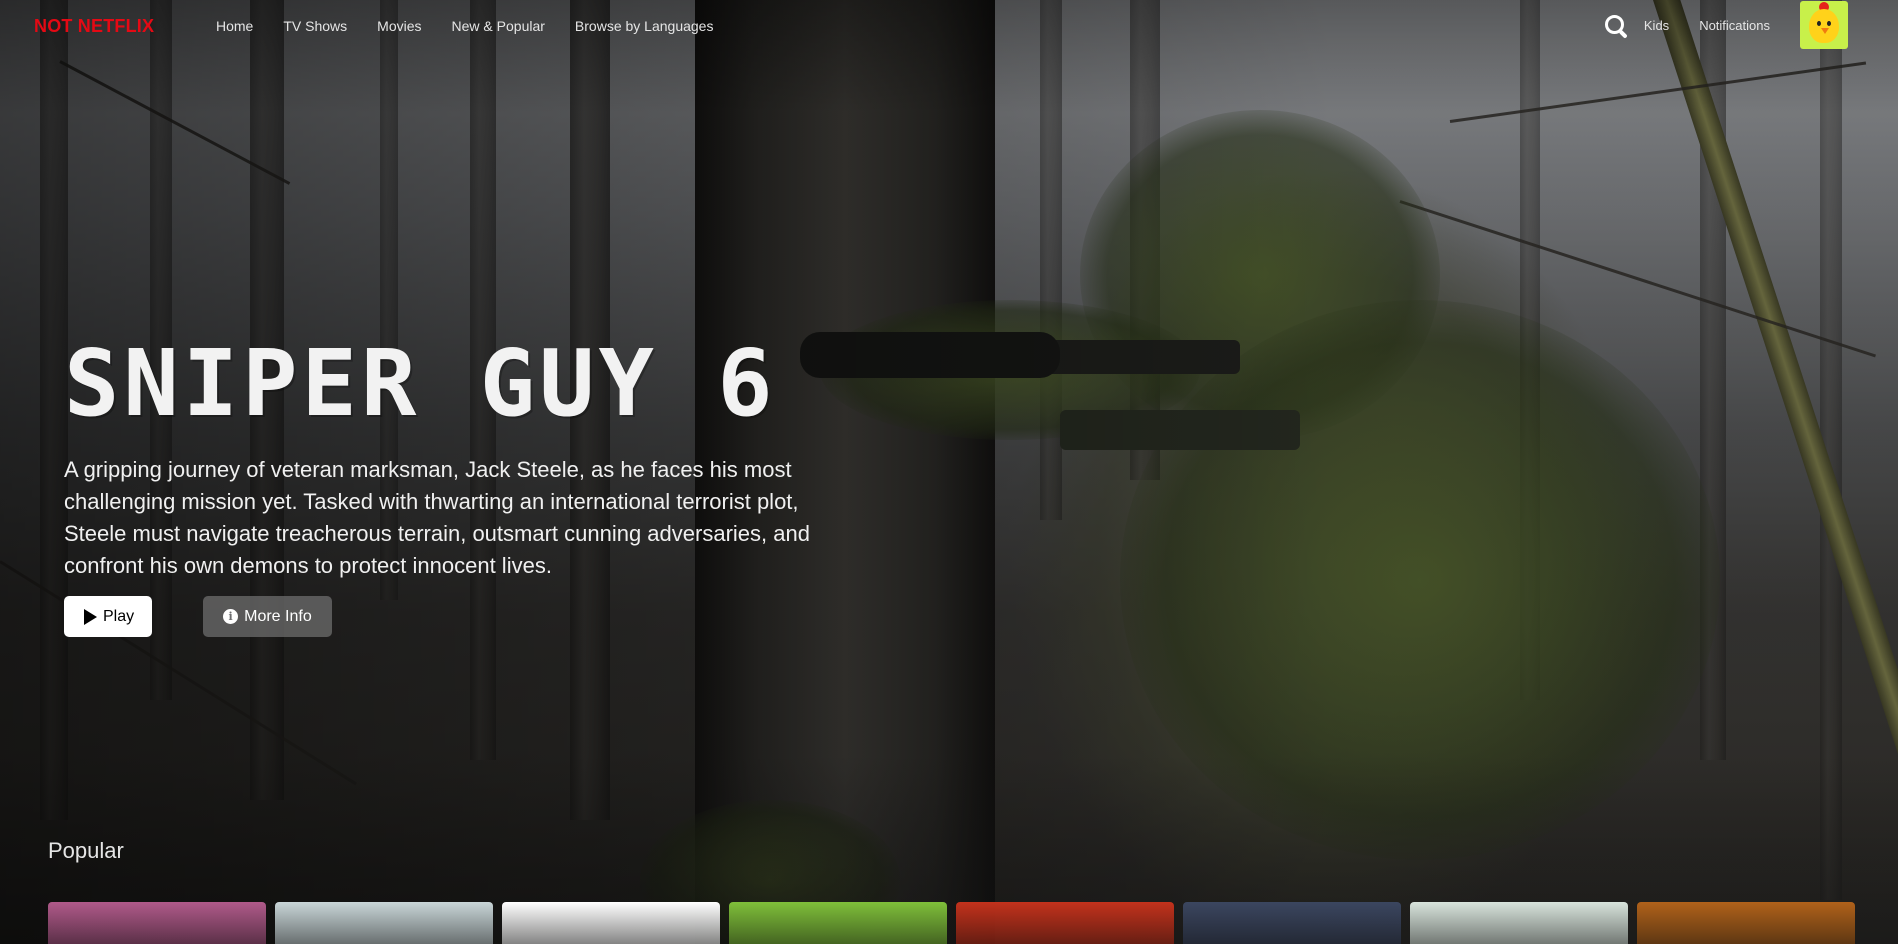 The image size is (1898, 944). I want to click on play-icon, so click(90, 616).